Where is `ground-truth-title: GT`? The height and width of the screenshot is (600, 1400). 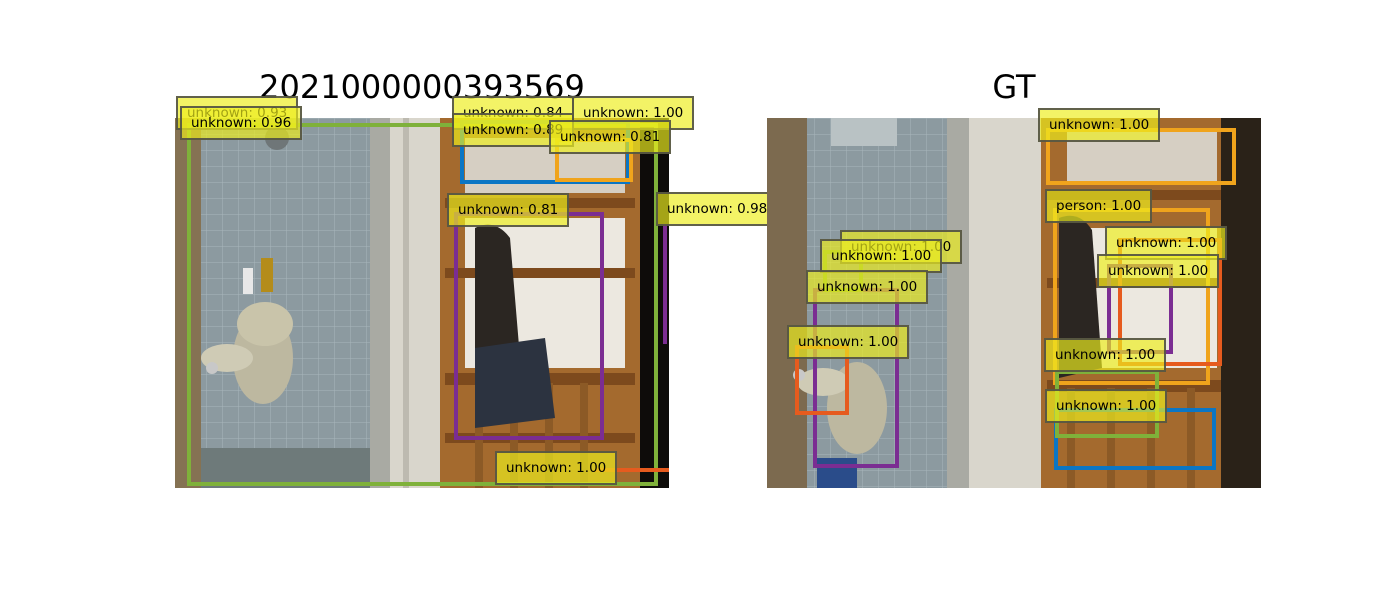 ground-truth-title: GT is located at coordinates (1014, 87).